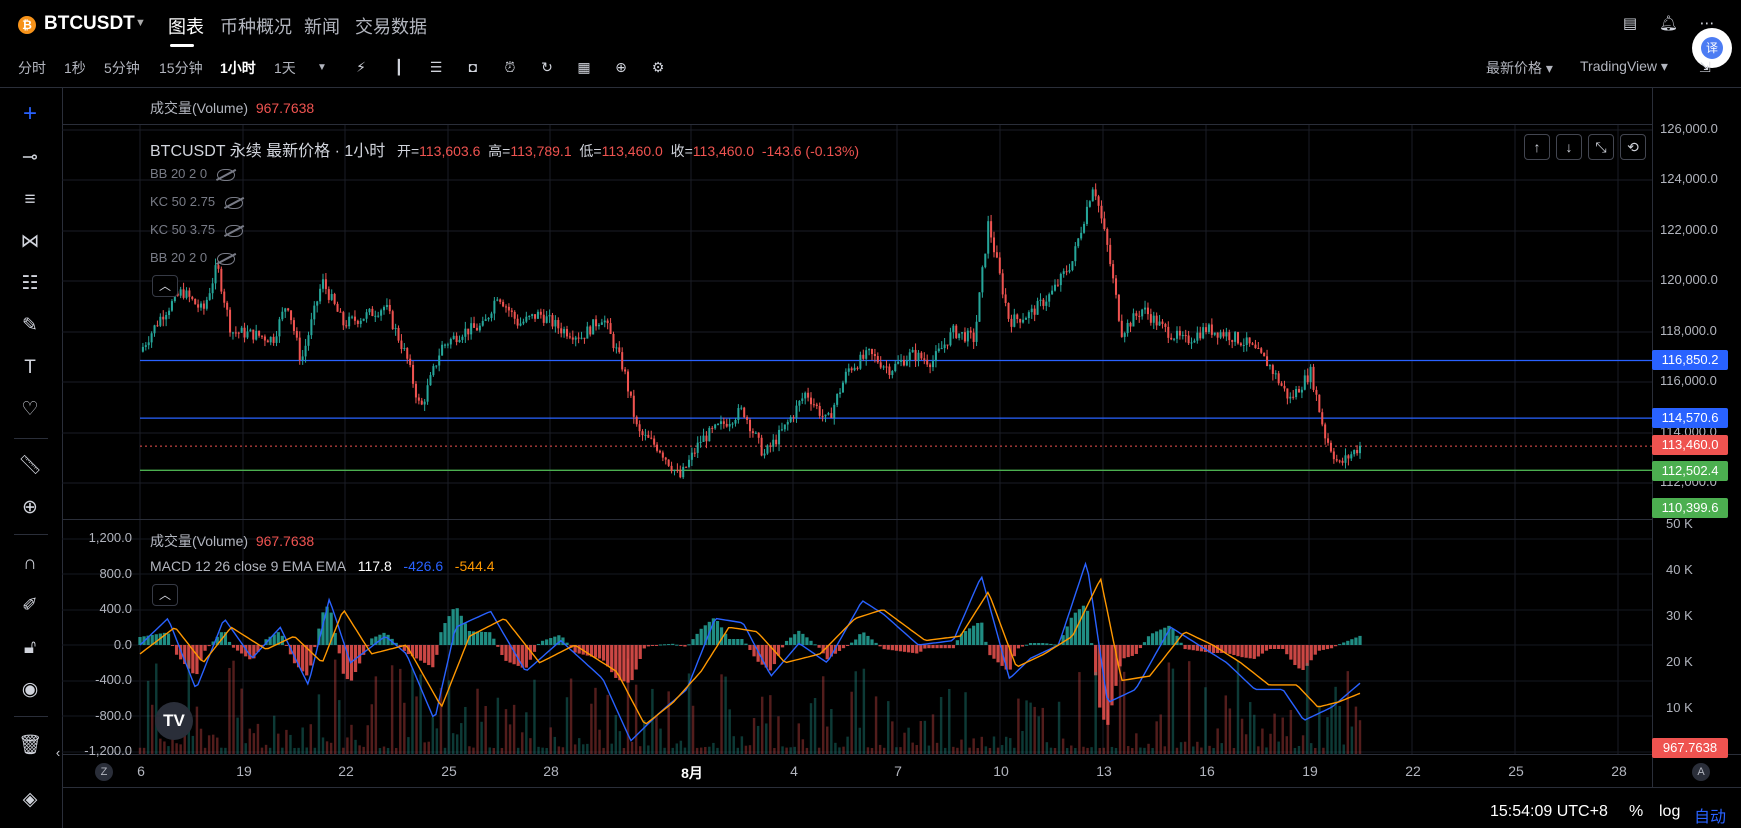  I want to click on tradingview-logo: TV, so click(174, 721).